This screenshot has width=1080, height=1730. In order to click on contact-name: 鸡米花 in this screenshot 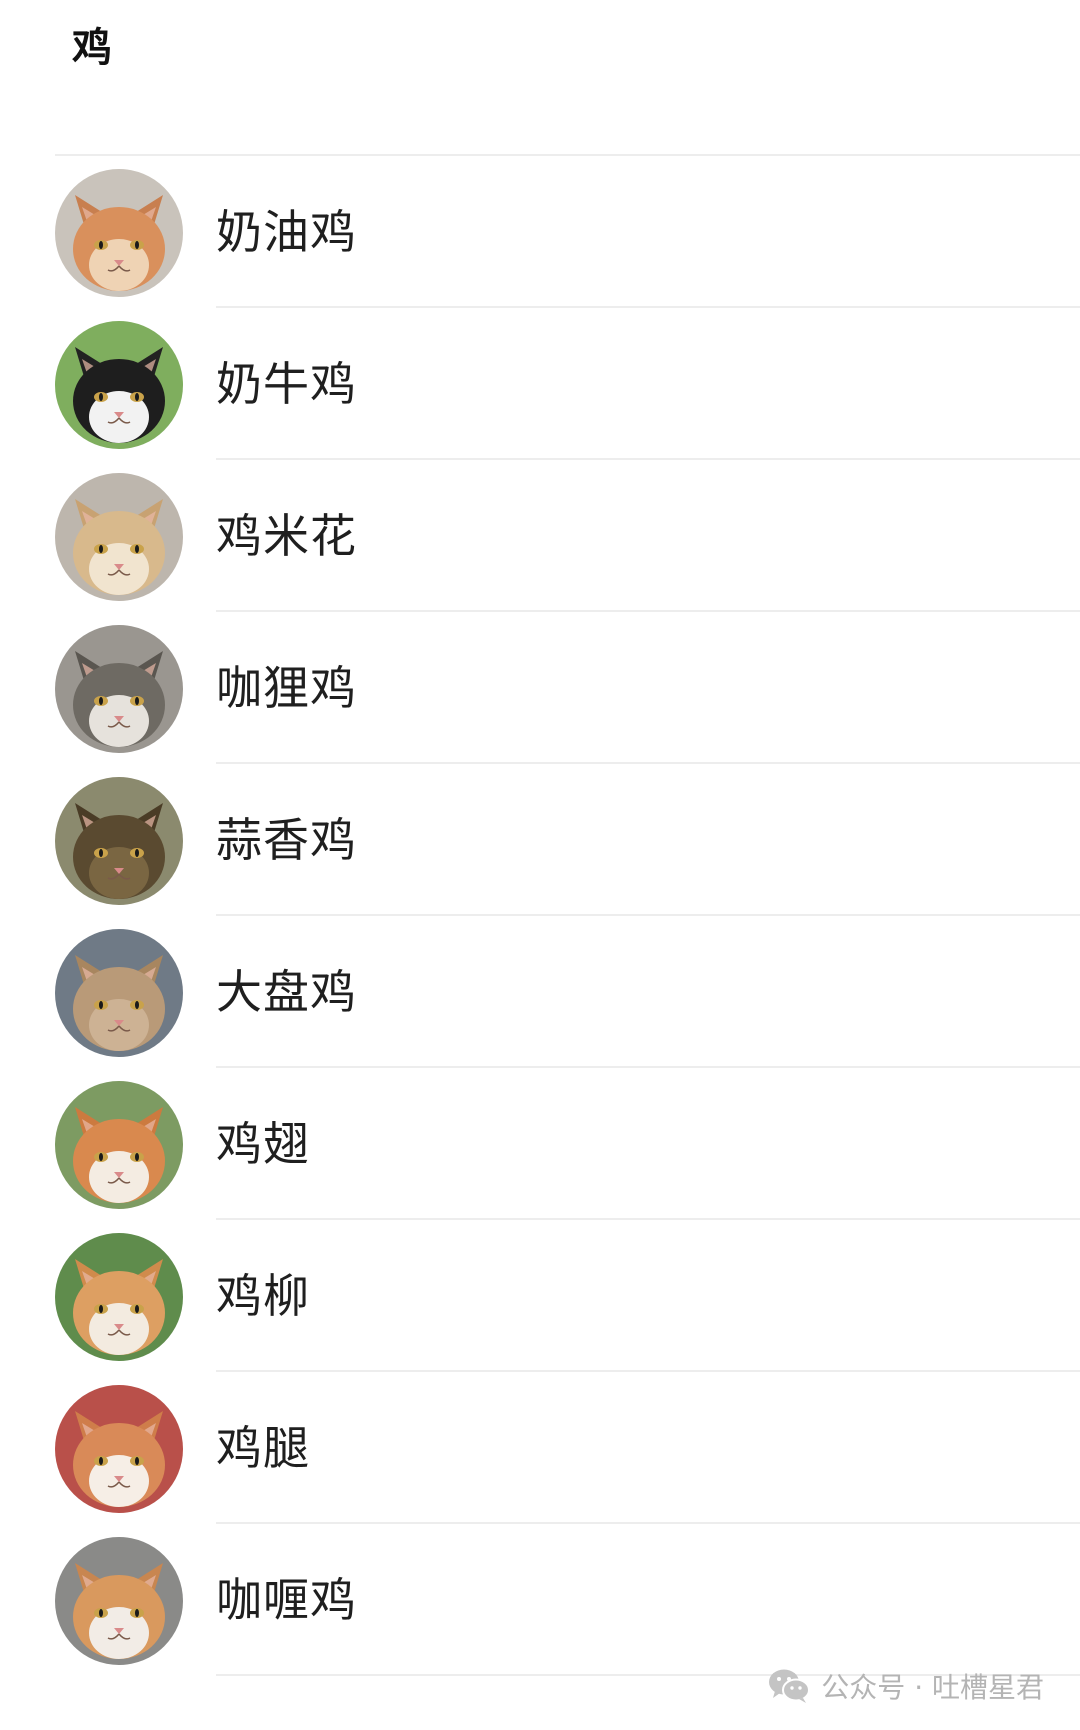, I will do `click(286, 536)`.